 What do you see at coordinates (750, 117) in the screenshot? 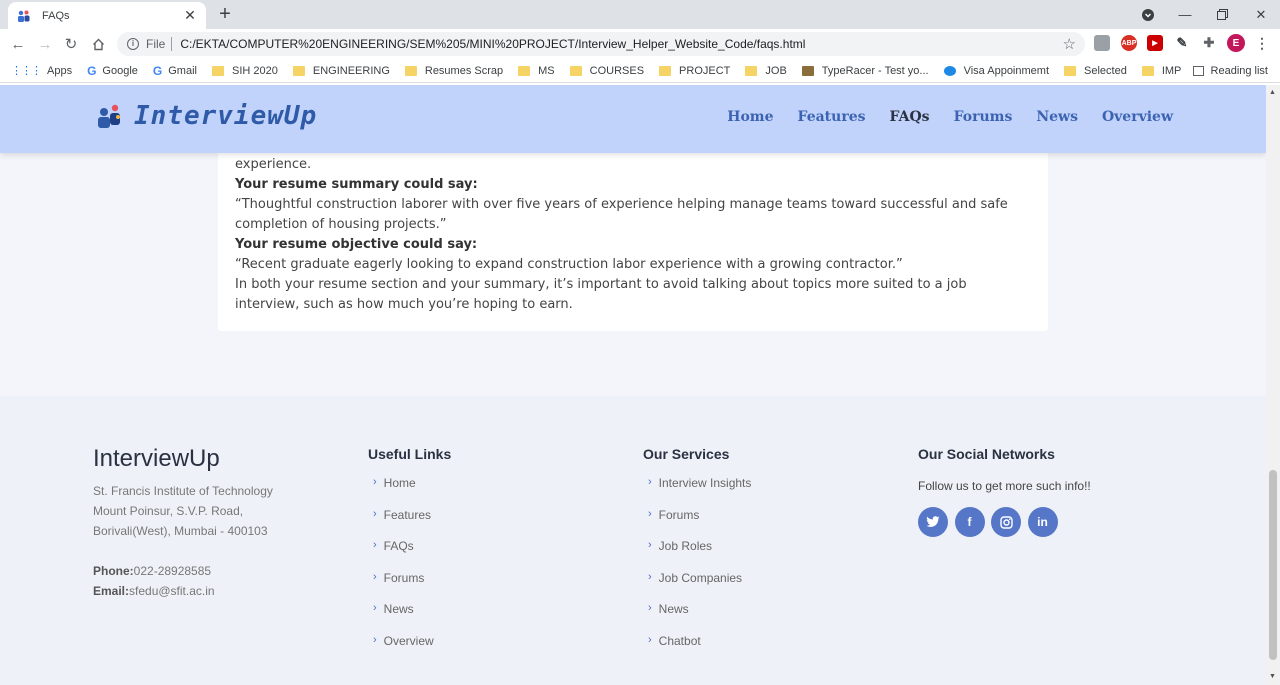
I see `nav-home: Home` at bounding box center [750, 117].